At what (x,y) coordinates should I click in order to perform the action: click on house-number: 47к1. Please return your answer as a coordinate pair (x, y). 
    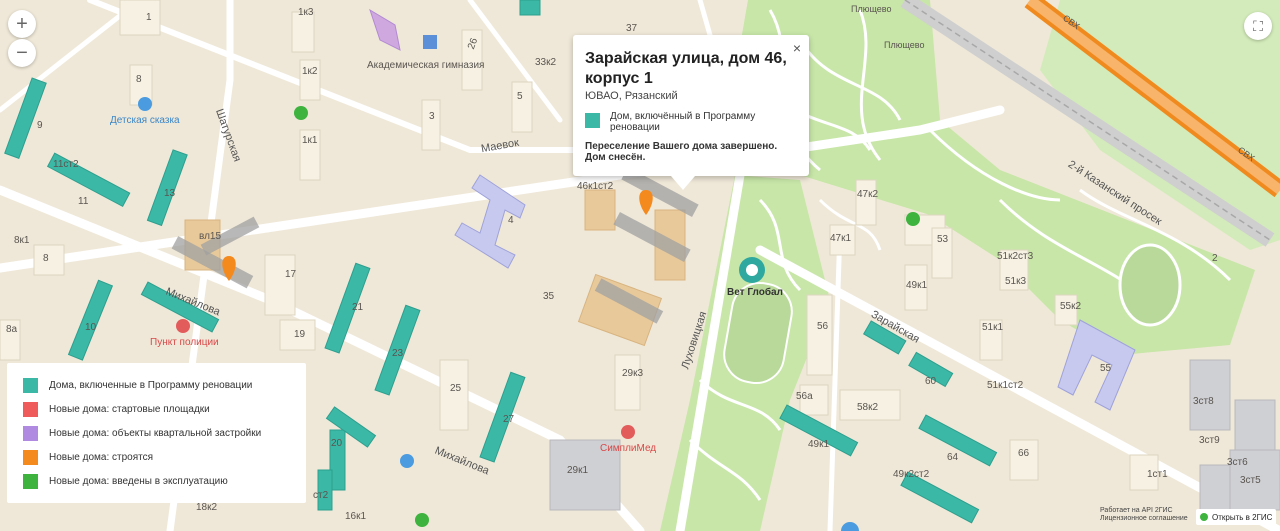
    Looking at the image, I should click on (841, 238).